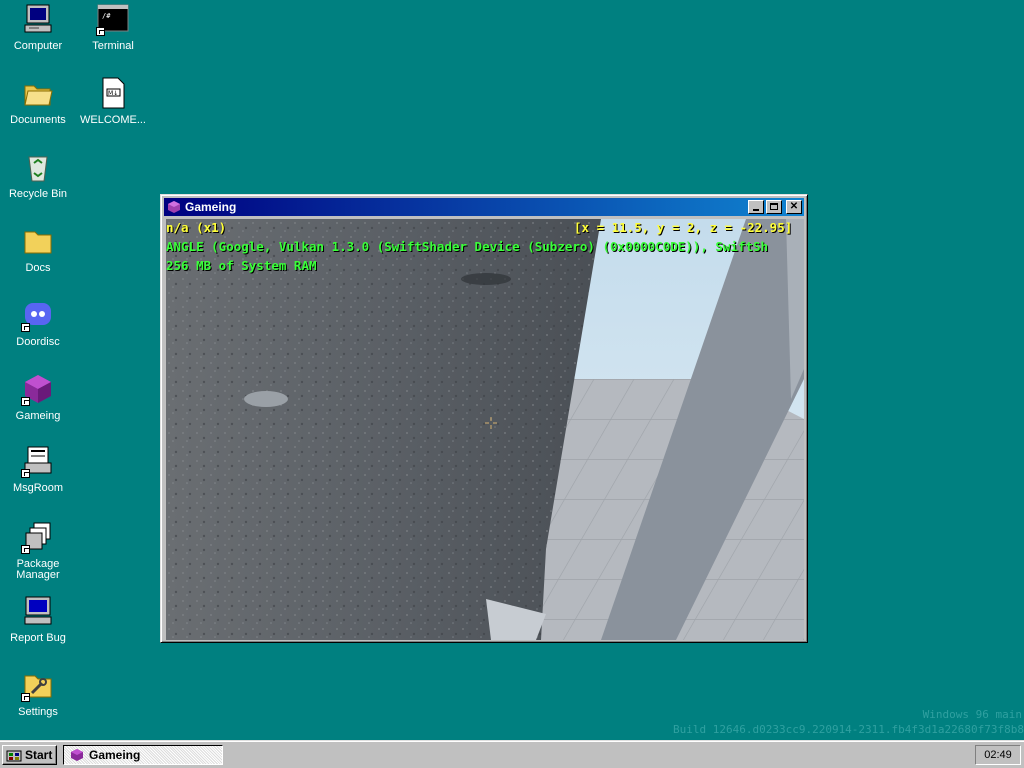 Image resolution: width=1024 pixels, height=768 pixels. I want to click on desktop-icon-label: Terminal, so click(113, 46).